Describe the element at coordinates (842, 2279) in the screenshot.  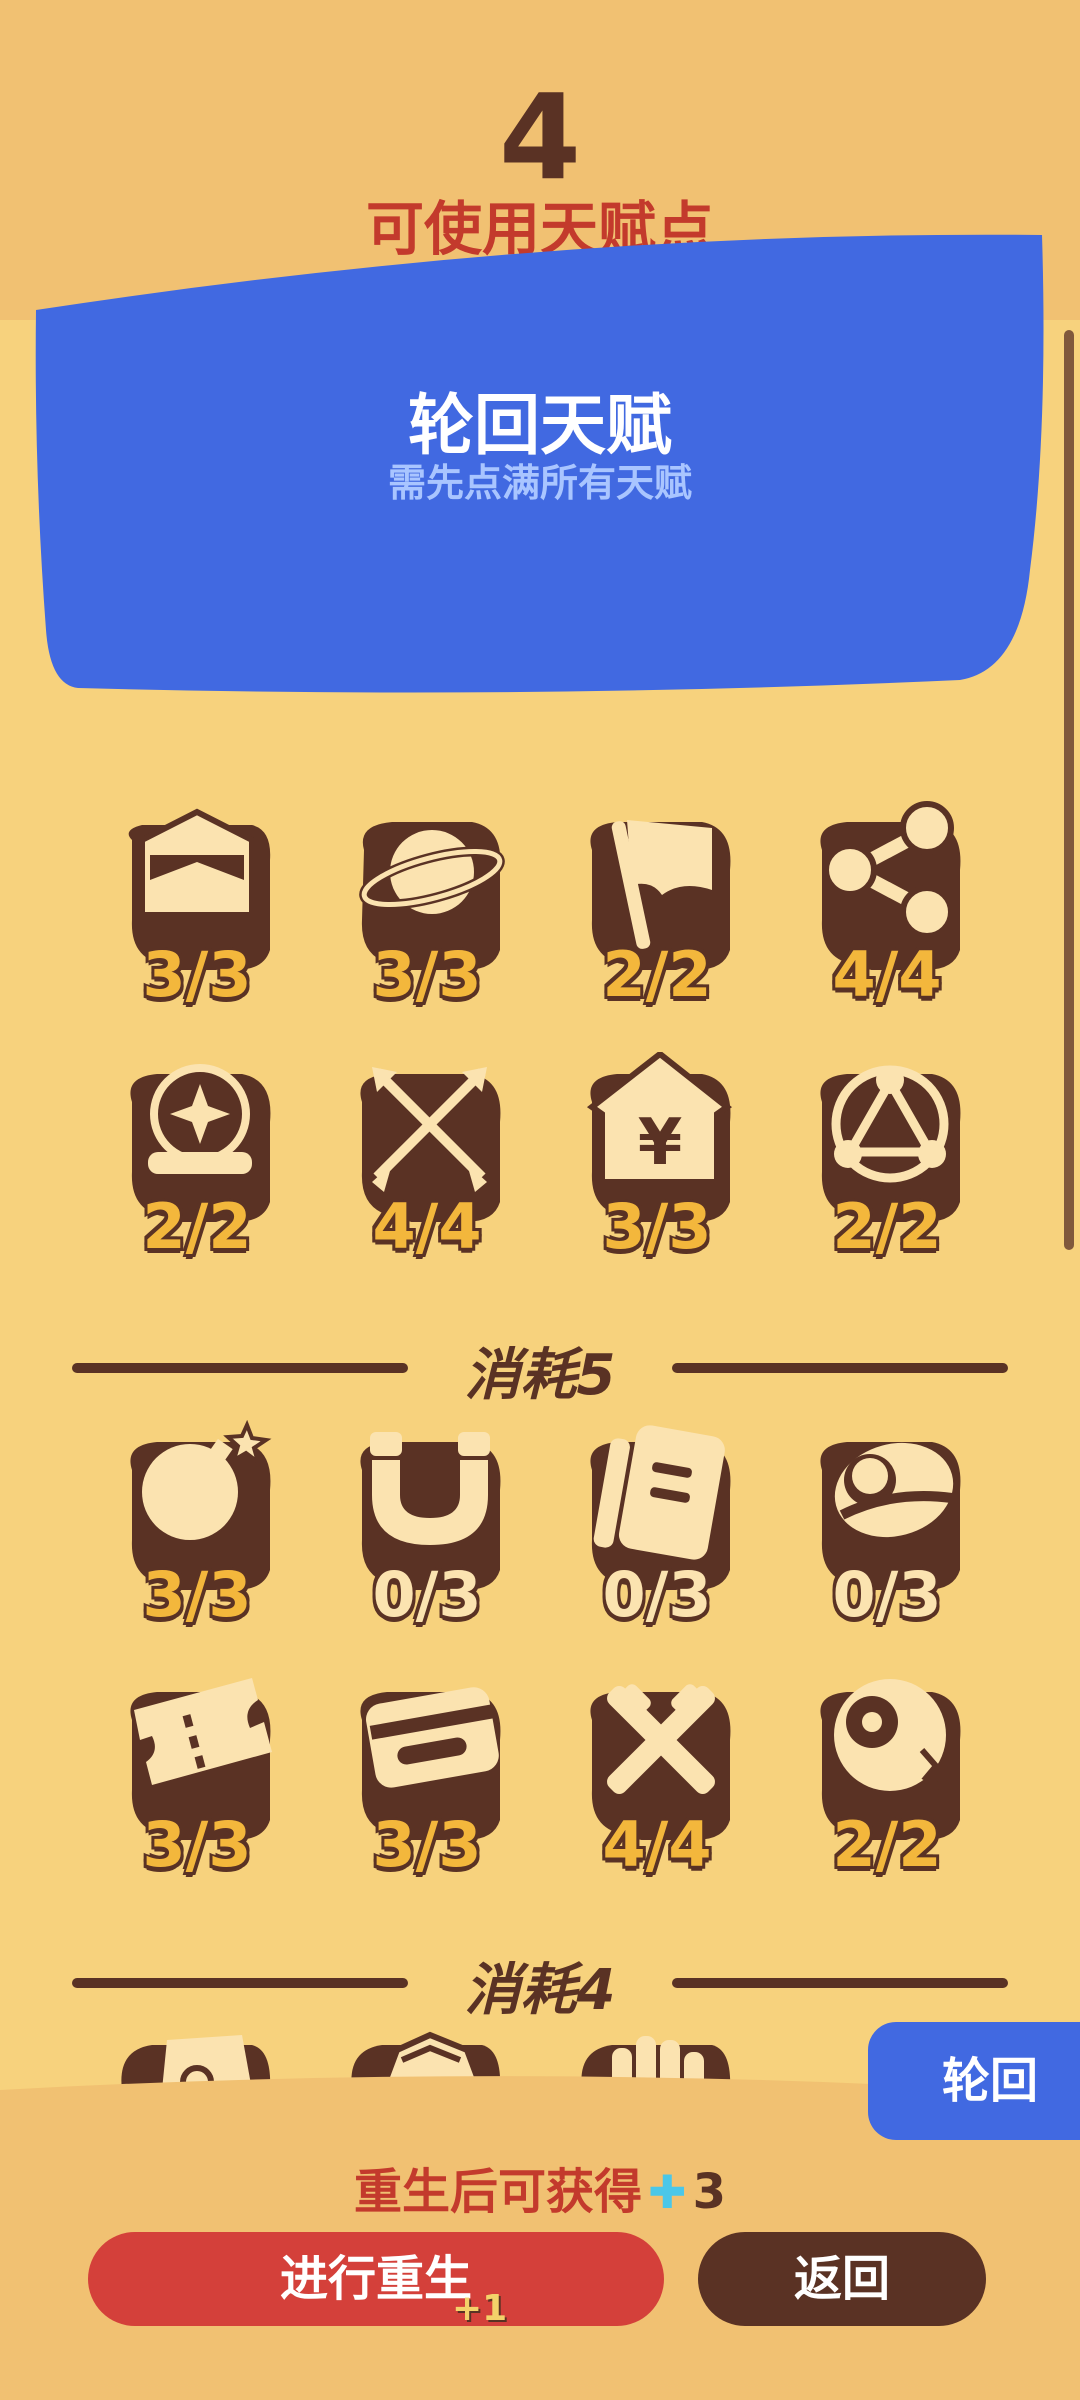
I see `back-button: 返回` at that location.